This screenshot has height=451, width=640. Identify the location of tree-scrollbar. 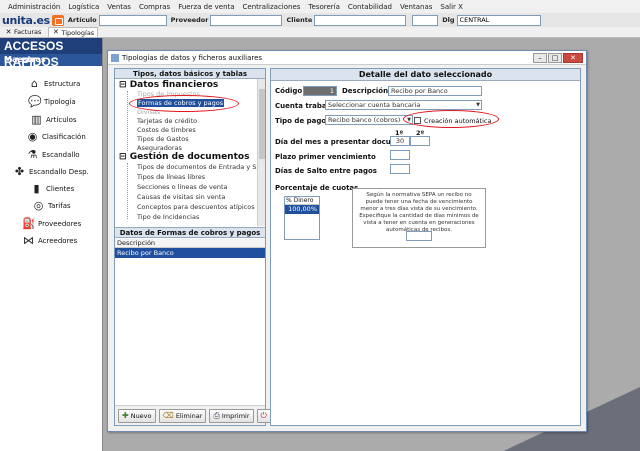
(261, 152).